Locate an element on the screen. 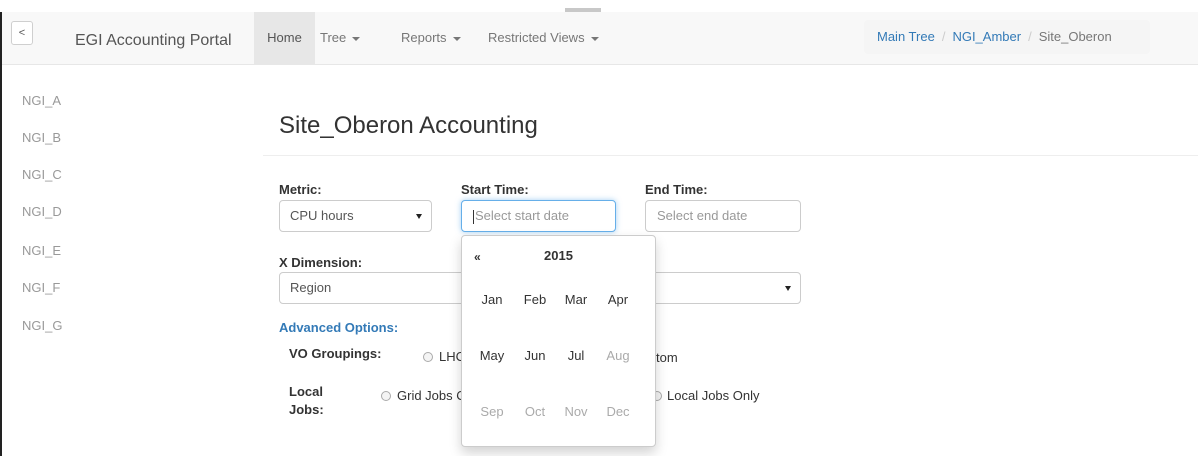 This screenshot has width=1198, height=456. local-jobs-label-line2: Jobs: is located at coordinates (306, 409).